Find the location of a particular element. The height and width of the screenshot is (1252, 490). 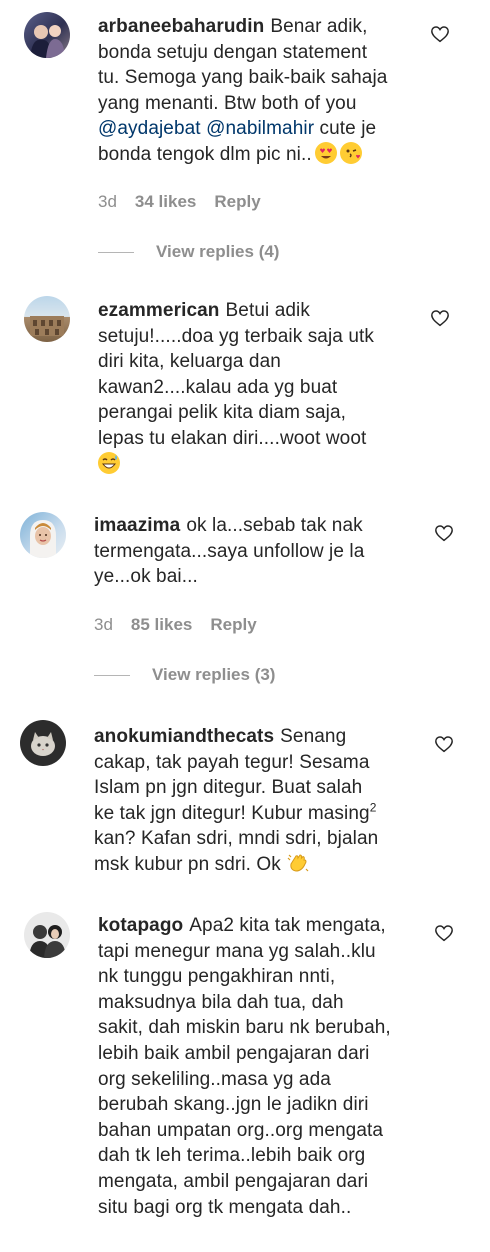

comment-line: Apa2 kita tak mengata, is located at coordinates (287, 925).